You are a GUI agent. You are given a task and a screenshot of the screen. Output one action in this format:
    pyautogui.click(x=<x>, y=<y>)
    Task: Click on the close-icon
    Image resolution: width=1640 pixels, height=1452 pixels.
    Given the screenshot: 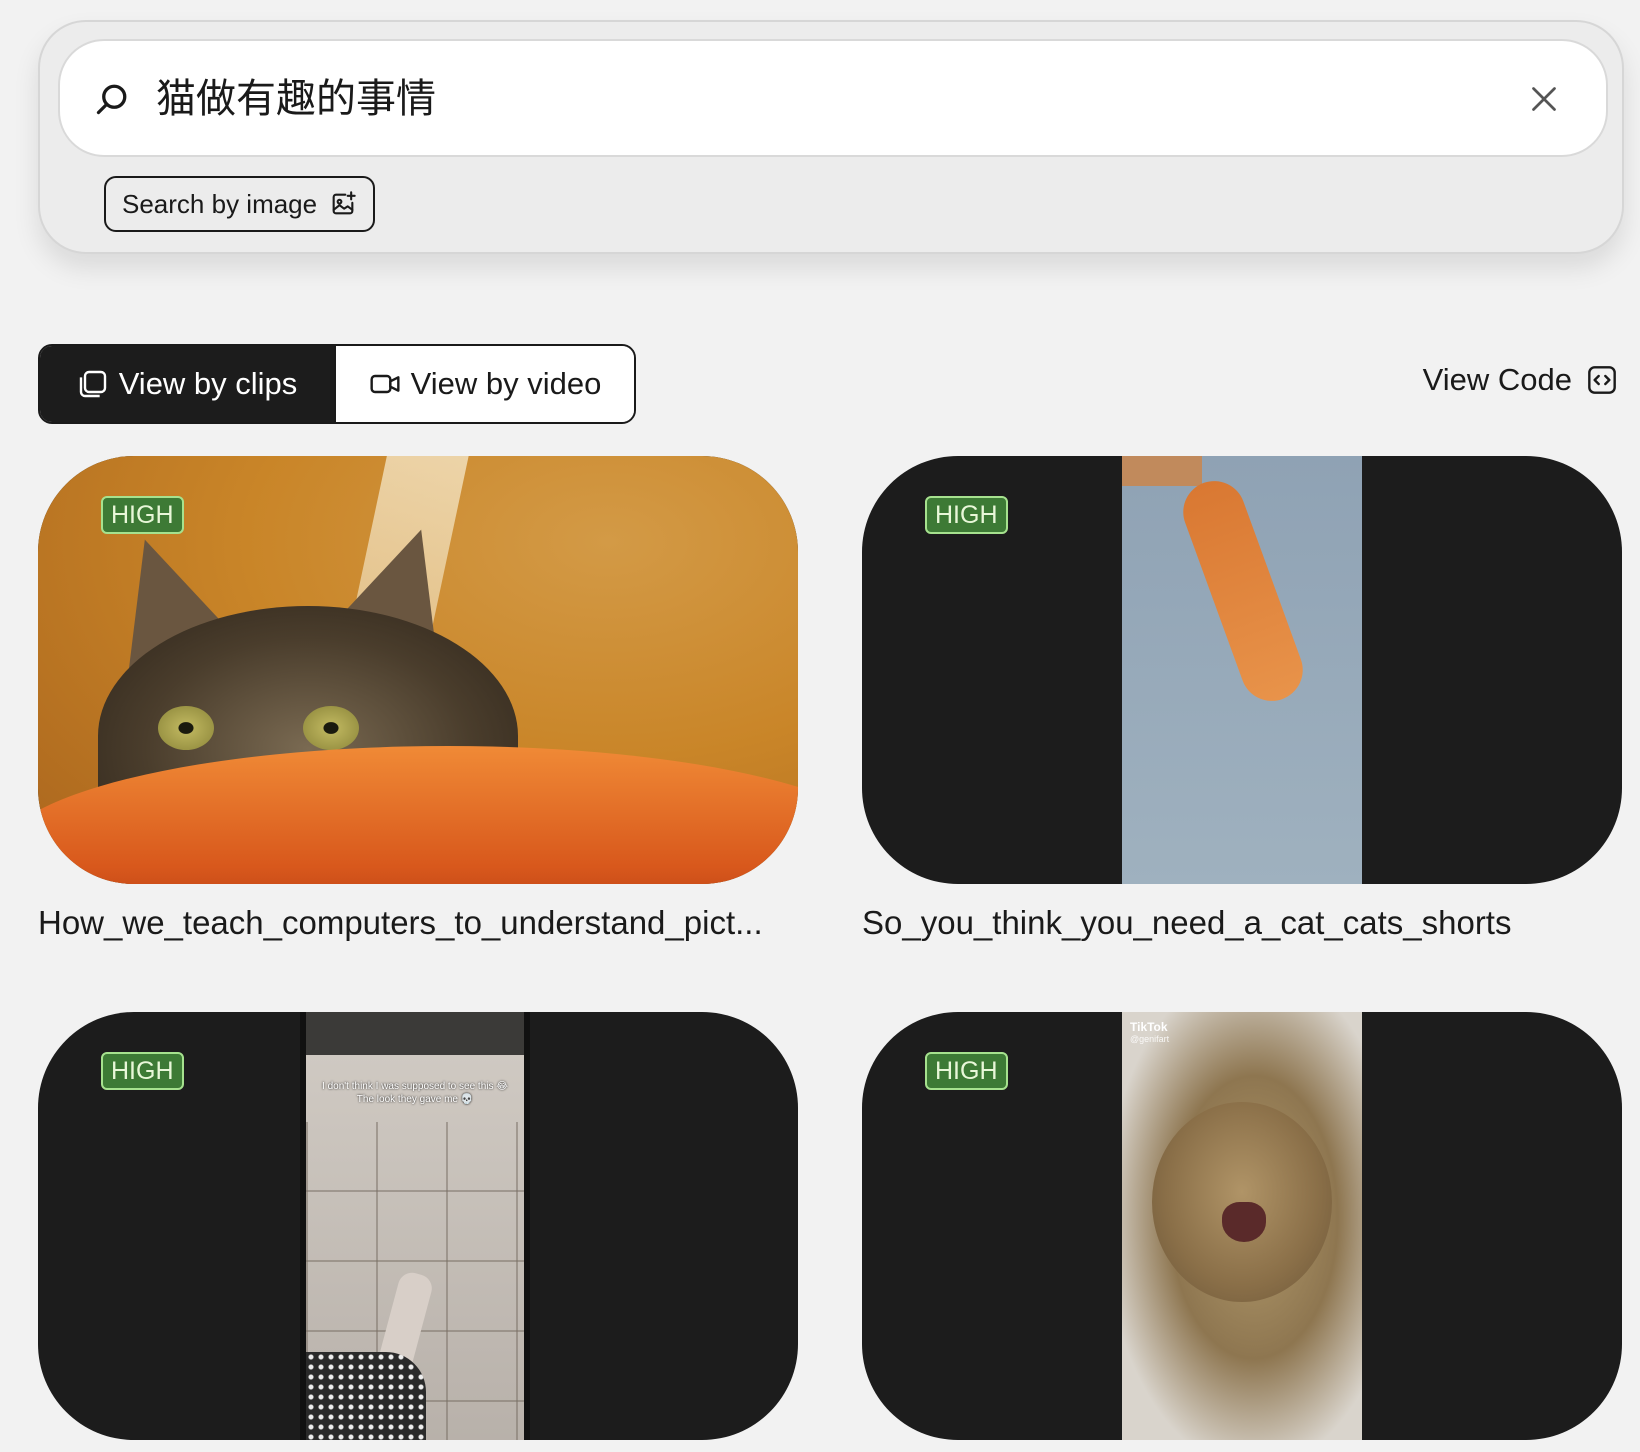 What is the action you would take?
    pyautogui.click(x=1544, y=99)
    